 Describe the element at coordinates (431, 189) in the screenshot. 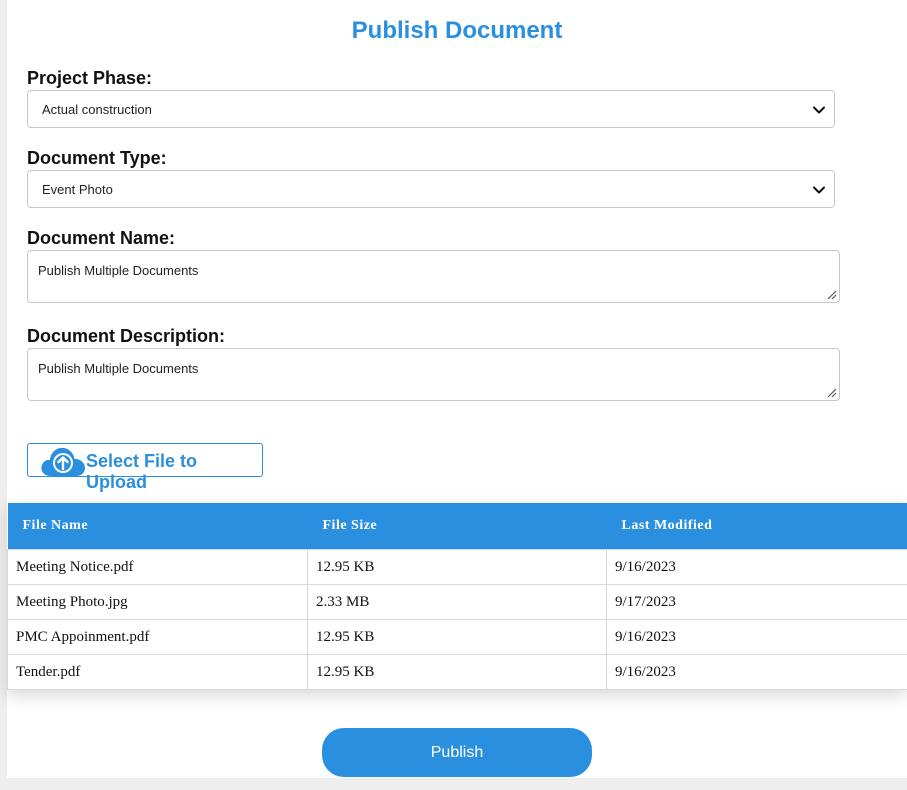

I see `document-type-select: Event Photo` at that location.